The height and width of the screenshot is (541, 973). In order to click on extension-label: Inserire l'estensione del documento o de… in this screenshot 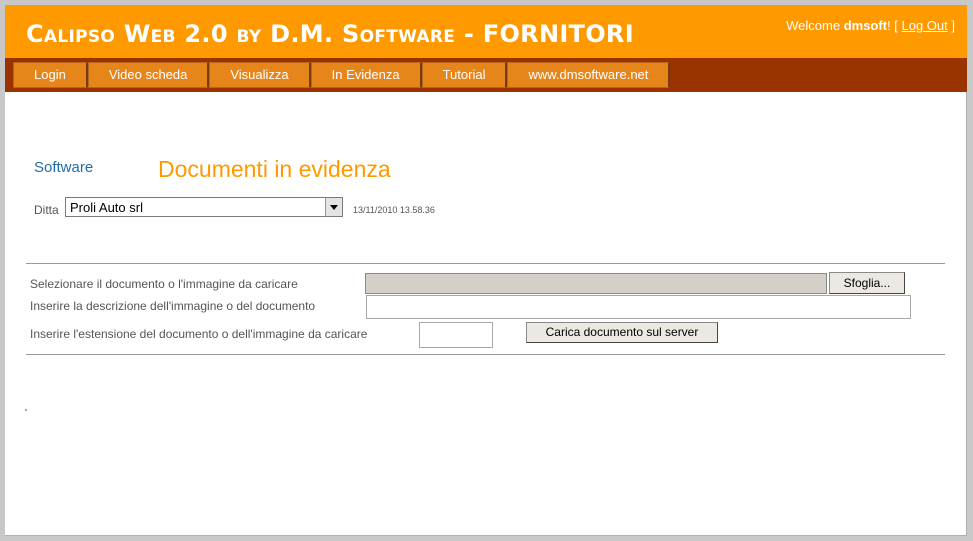, I will do `click(199, 334)`.